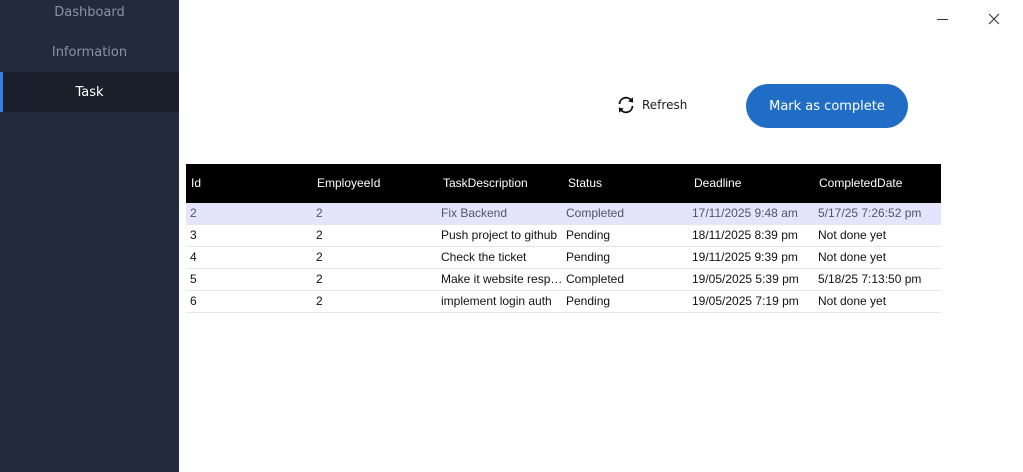  What do you see at coordinates (193, 235) in the screenshot?
I see `cell-id: 3` at bounding box center [193, 235].